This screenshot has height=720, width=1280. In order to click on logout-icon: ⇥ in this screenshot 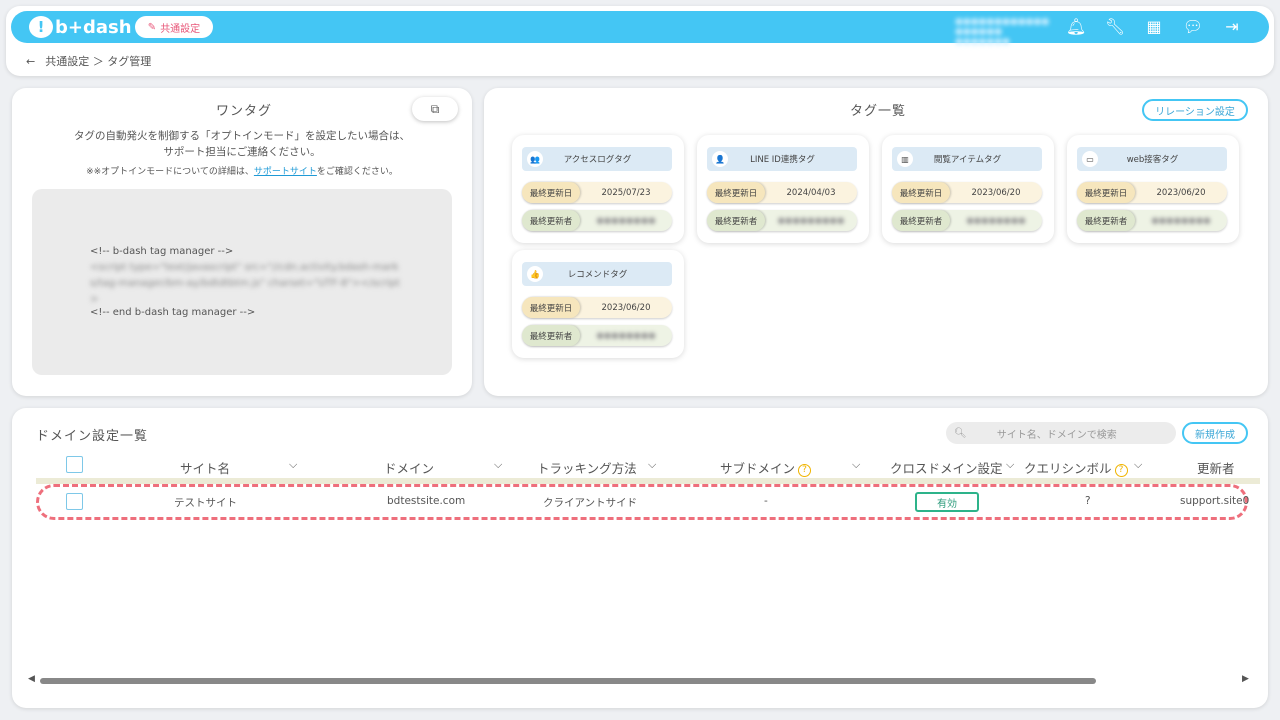, I will do `click(1232, 26)`.